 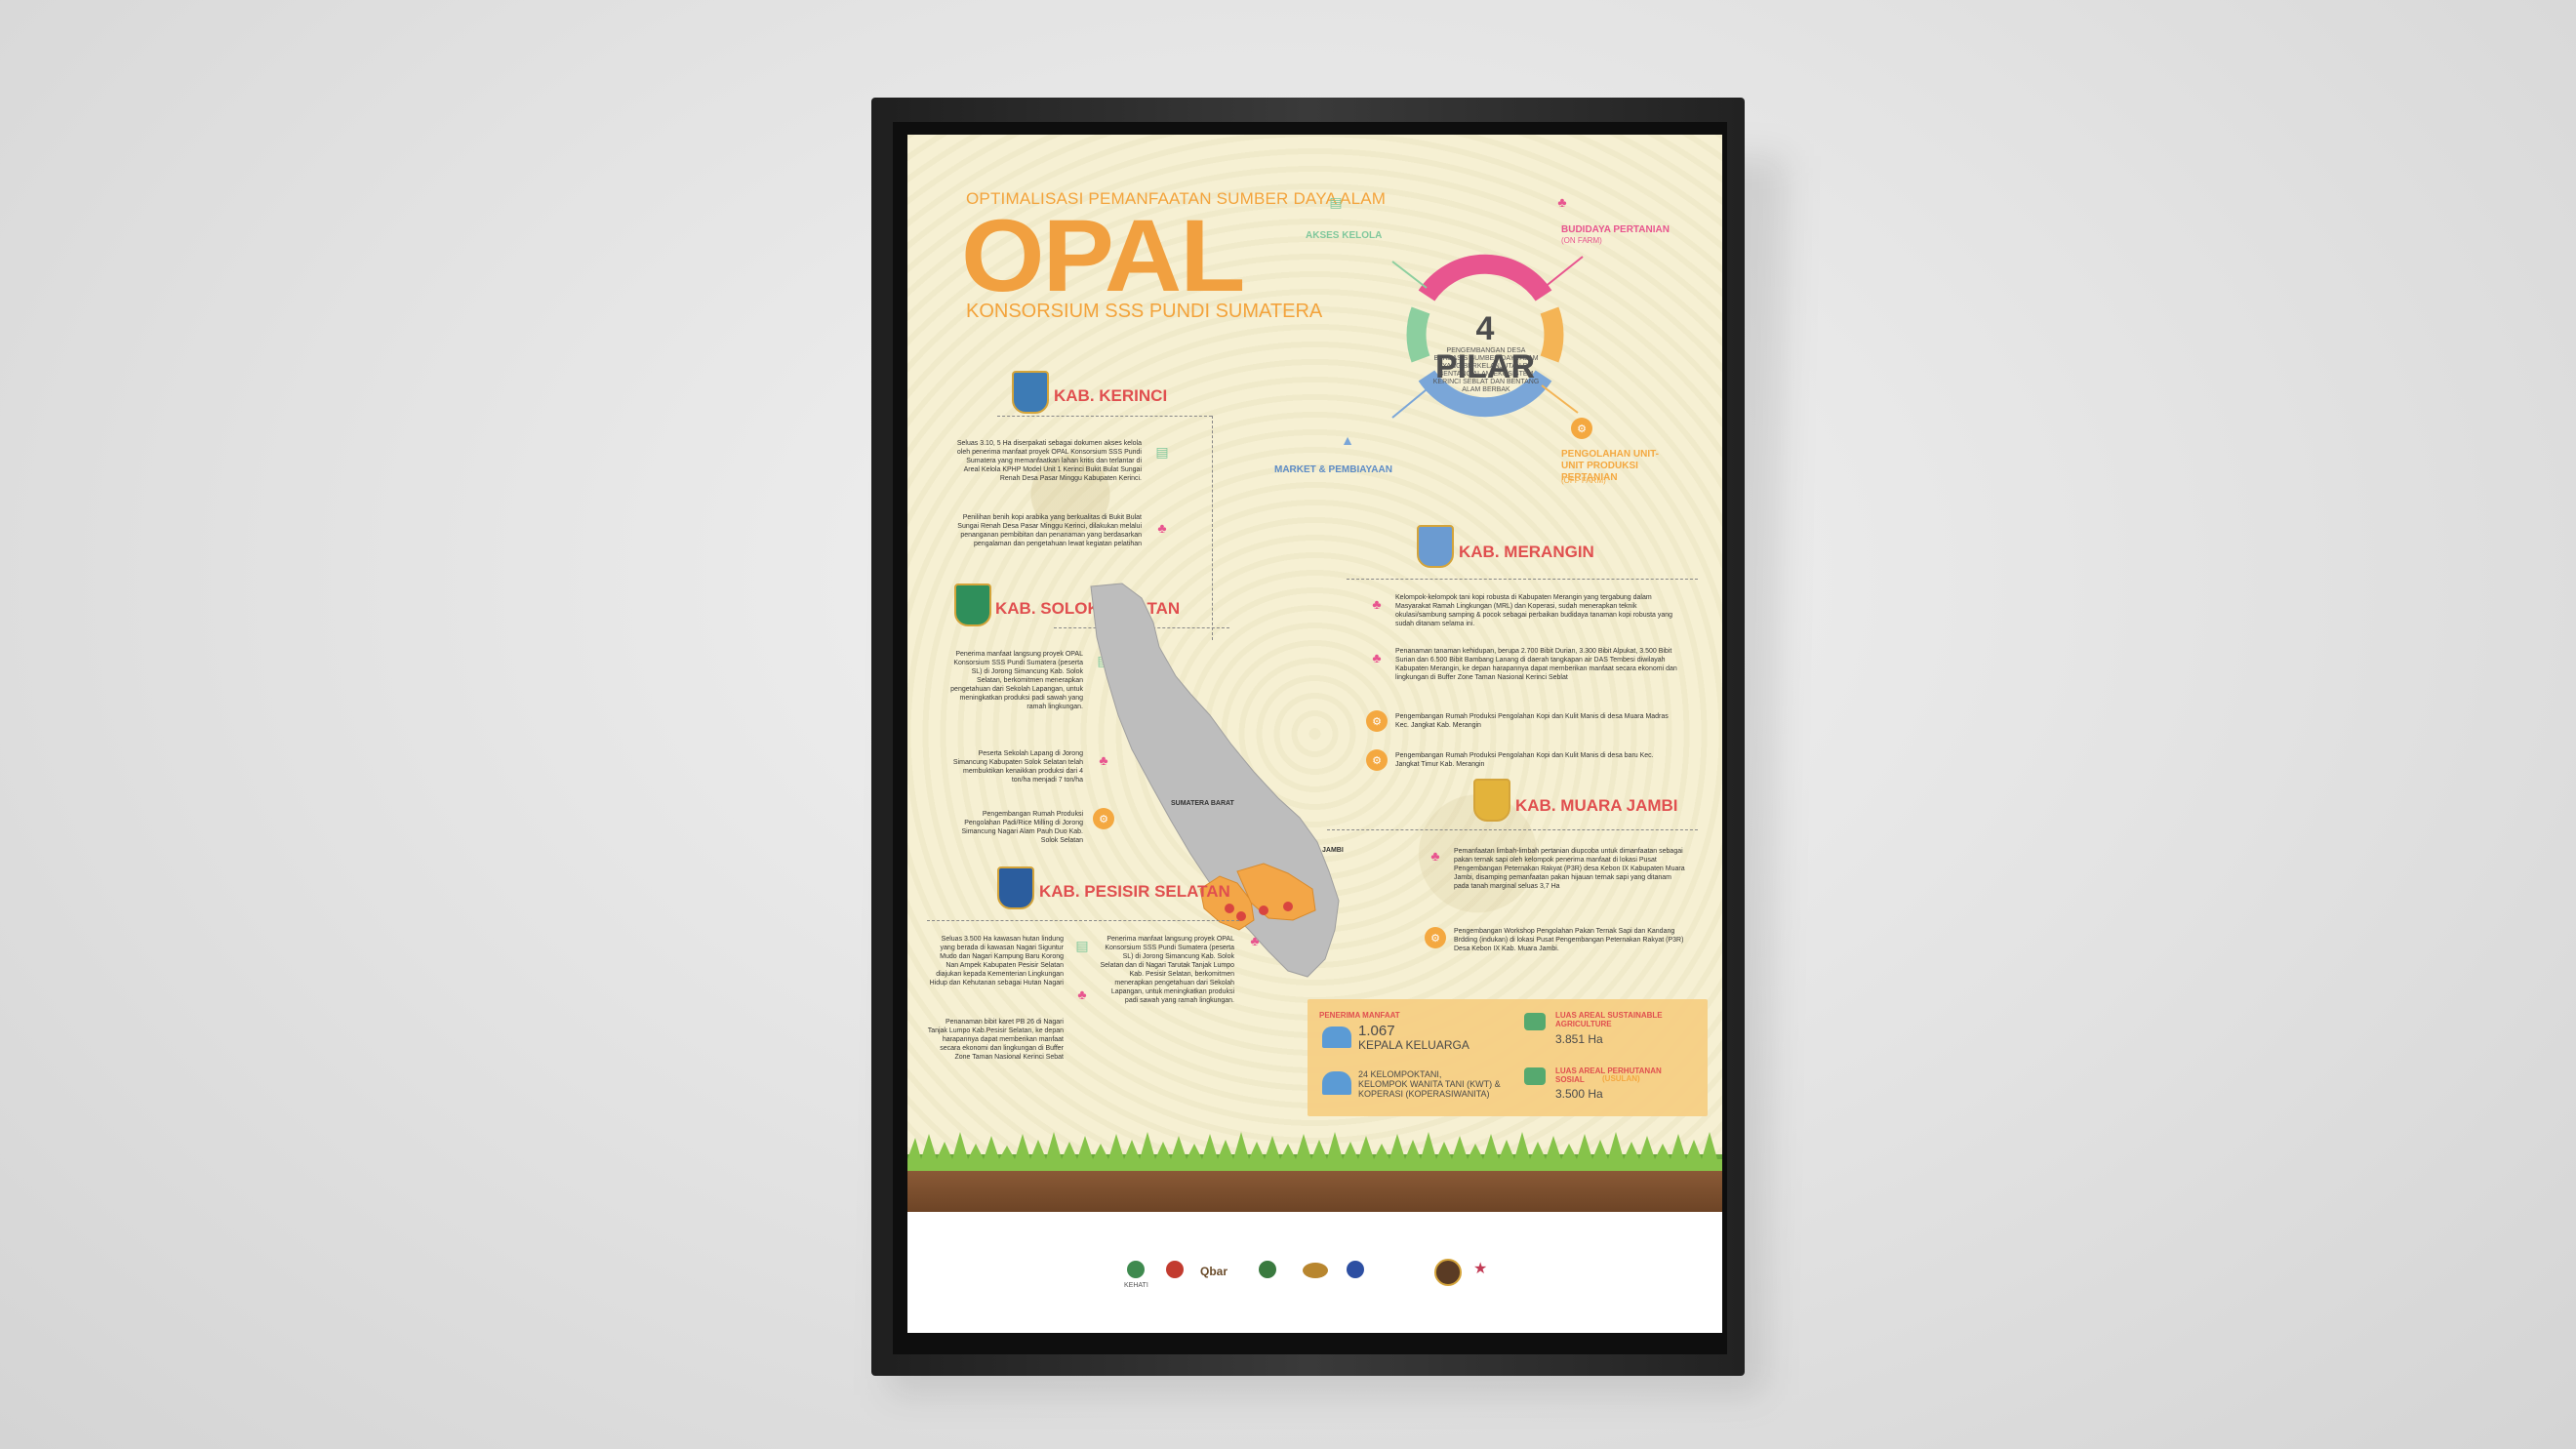 I want to click on kerinci-heading: KAB. KERINCI, so click(x=1111, y=395).